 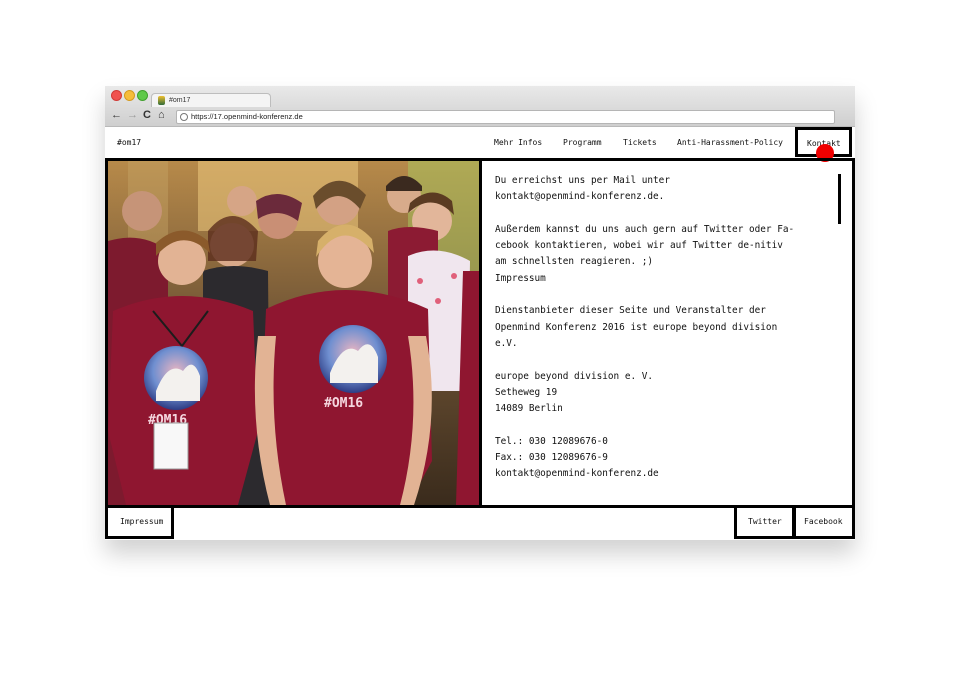 I want to click on content-divider, so click(x=480, y=333).